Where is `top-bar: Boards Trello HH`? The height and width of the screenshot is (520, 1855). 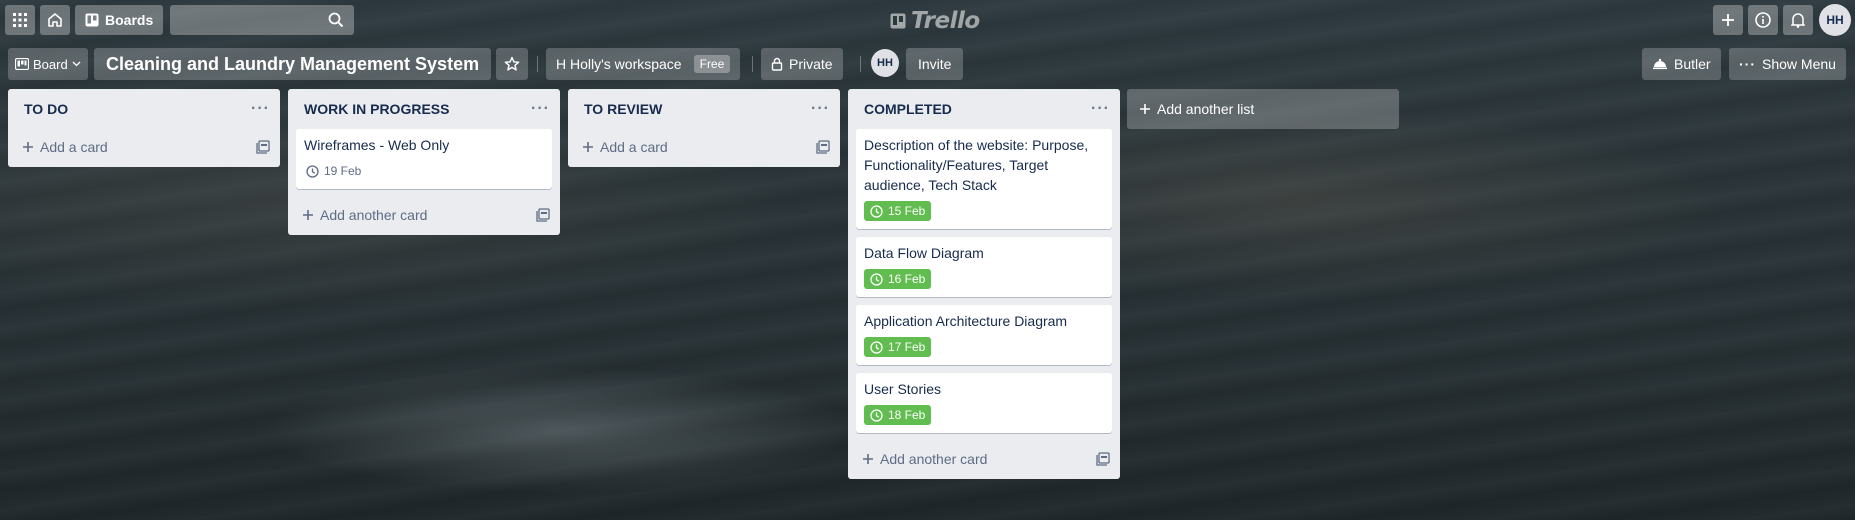 top-bar: Boards Trello HH is located at coordinates (927, 20).